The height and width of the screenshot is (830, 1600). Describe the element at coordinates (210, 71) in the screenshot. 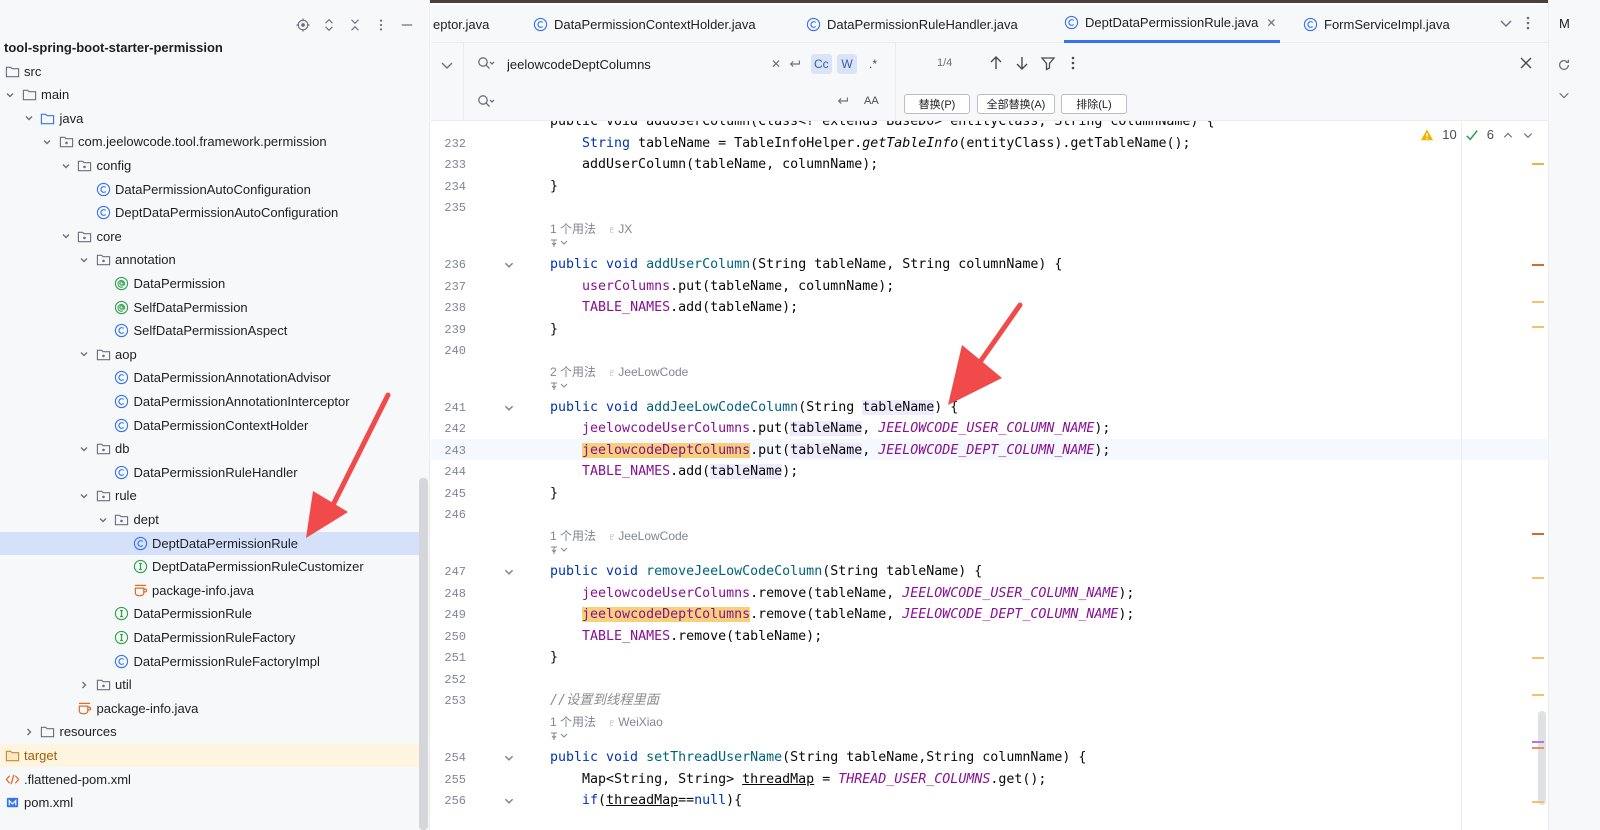

I see `tree-item: src` at that location.